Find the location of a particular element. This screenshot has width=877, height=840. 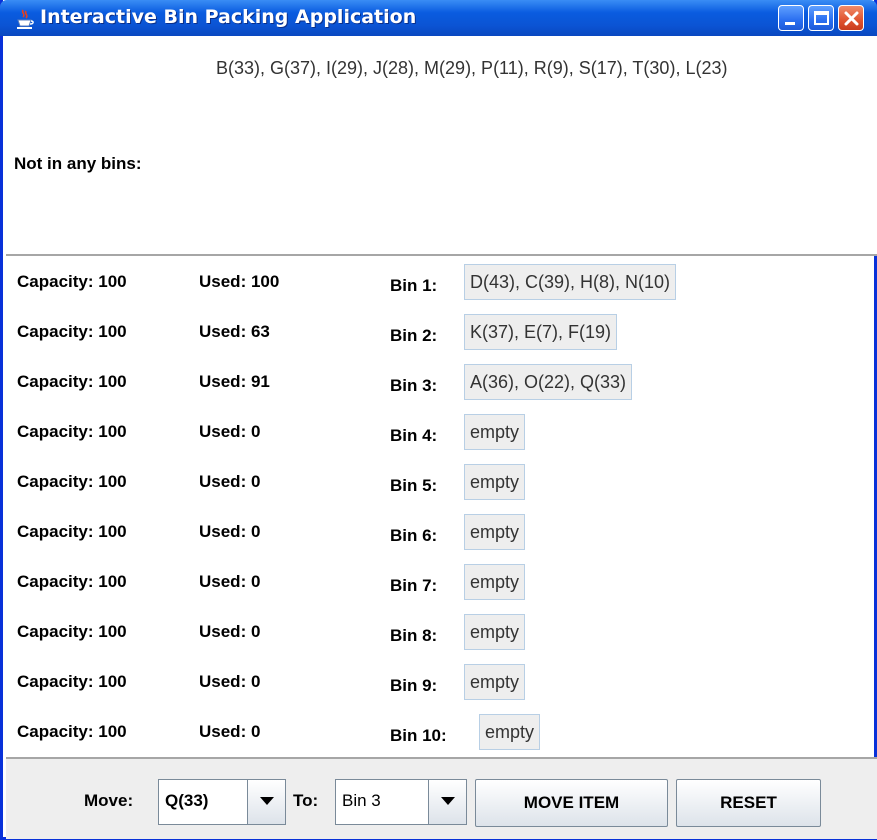

bin-label: Bin 2: is located at coordinates (414, 335).